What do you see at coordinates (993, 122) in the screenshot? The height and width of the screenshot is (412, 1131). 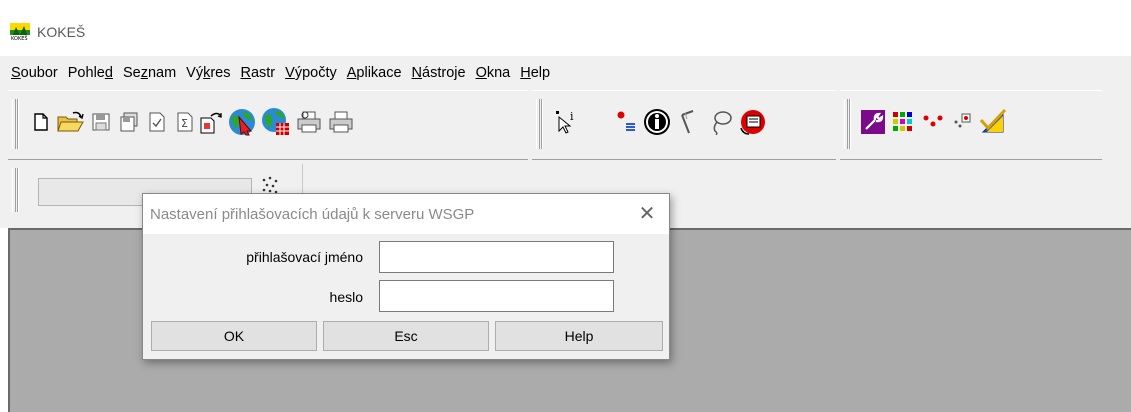 I see `check-triangle-icon` at bounding box center [993, 122].